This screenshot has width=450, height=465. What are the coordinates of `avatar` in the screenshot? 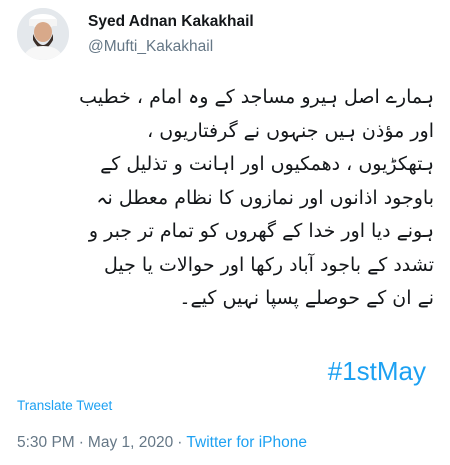 It's located at (43, 34).